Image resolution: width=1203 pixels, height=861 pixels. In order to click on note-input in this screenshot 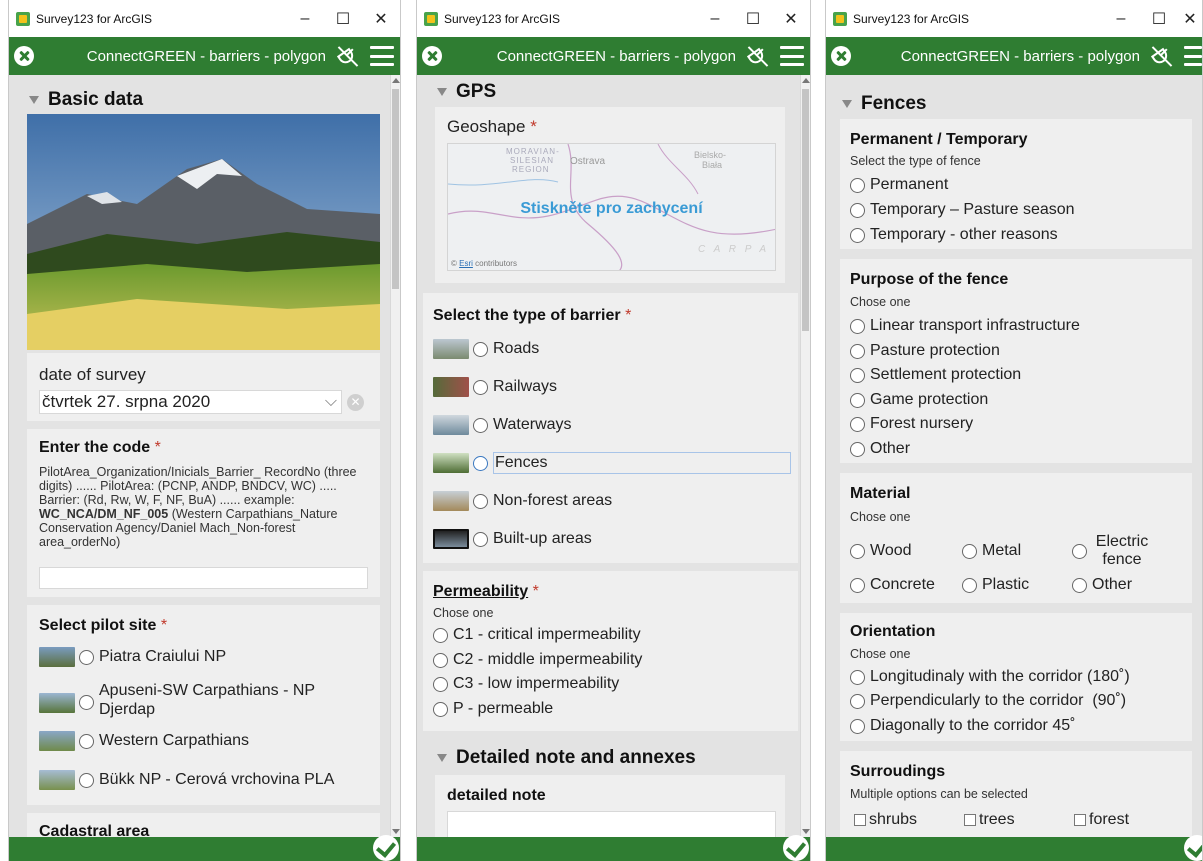, I will do `click(611, 824)`.